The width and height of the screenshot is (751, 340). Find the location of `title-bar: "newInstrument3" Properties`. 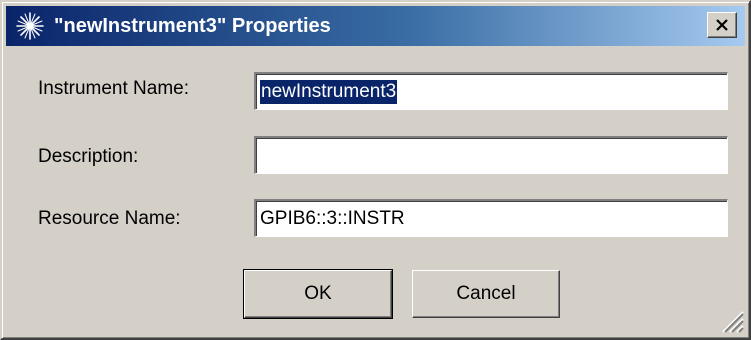

title-bar: "newInstrument3" Properties is located at coordinates (375, 26).